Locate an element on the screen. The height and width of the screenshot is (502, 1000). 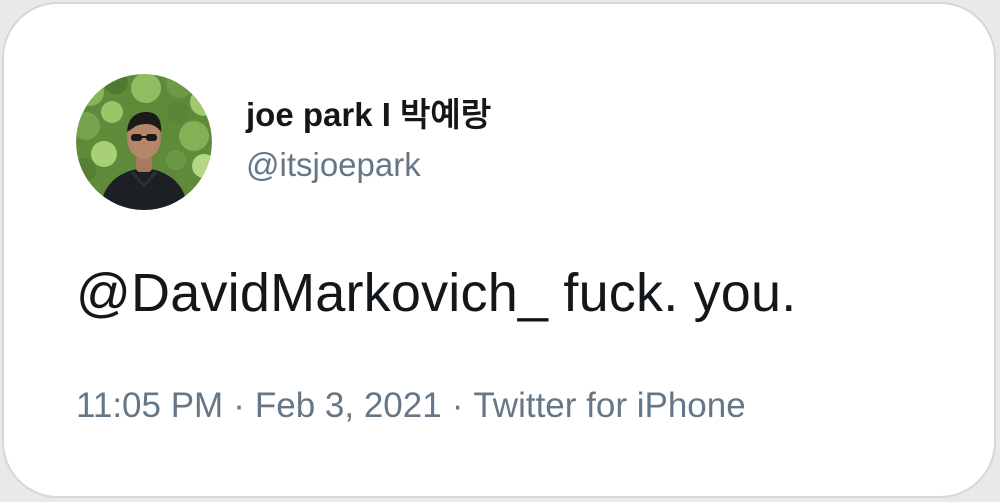
tweet-metadata: 11:05 PM · Feb 3, 2021 · Twitter for iPhone is located at coordinates (411, 406).